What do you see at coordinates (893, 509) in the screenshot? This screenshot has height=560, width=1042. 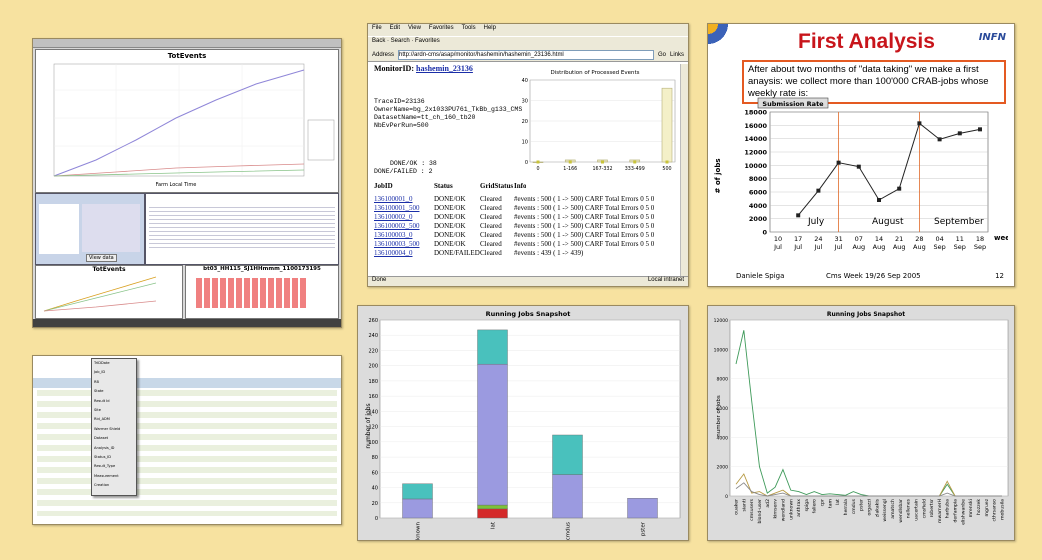 I see `line-xtick-label: amatsch` at bounding box center [893, 509].